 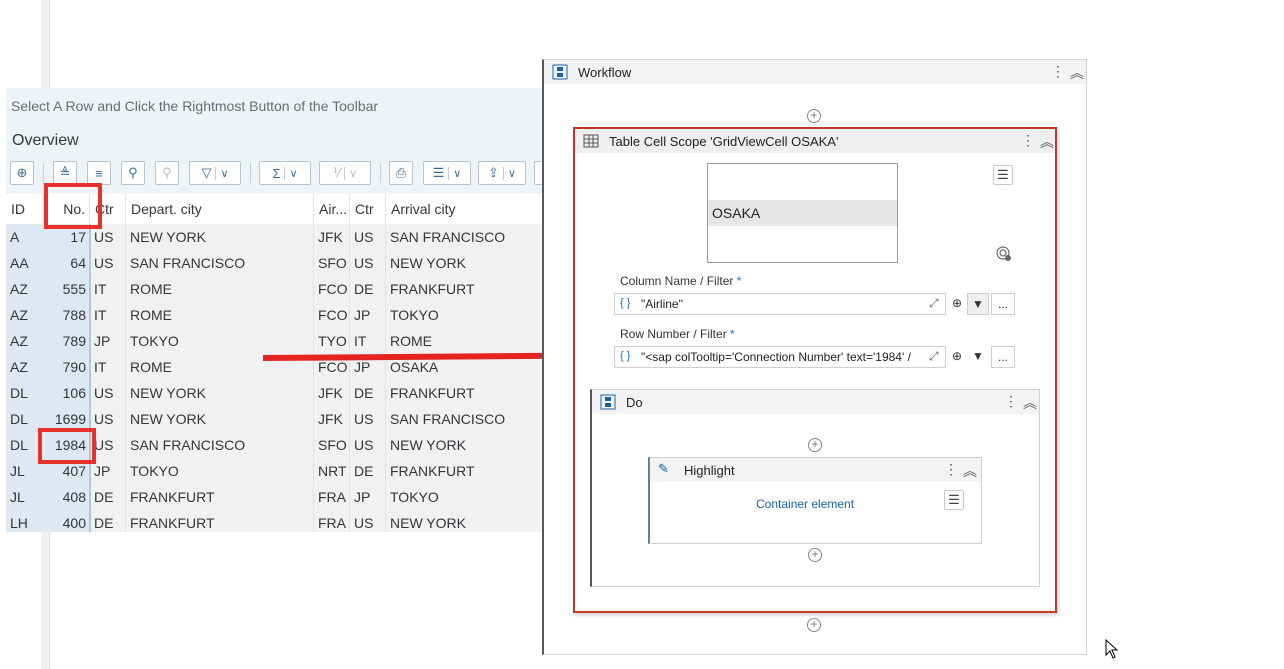 I want to click on column-header-id: ID, so click(x=25, y=209).